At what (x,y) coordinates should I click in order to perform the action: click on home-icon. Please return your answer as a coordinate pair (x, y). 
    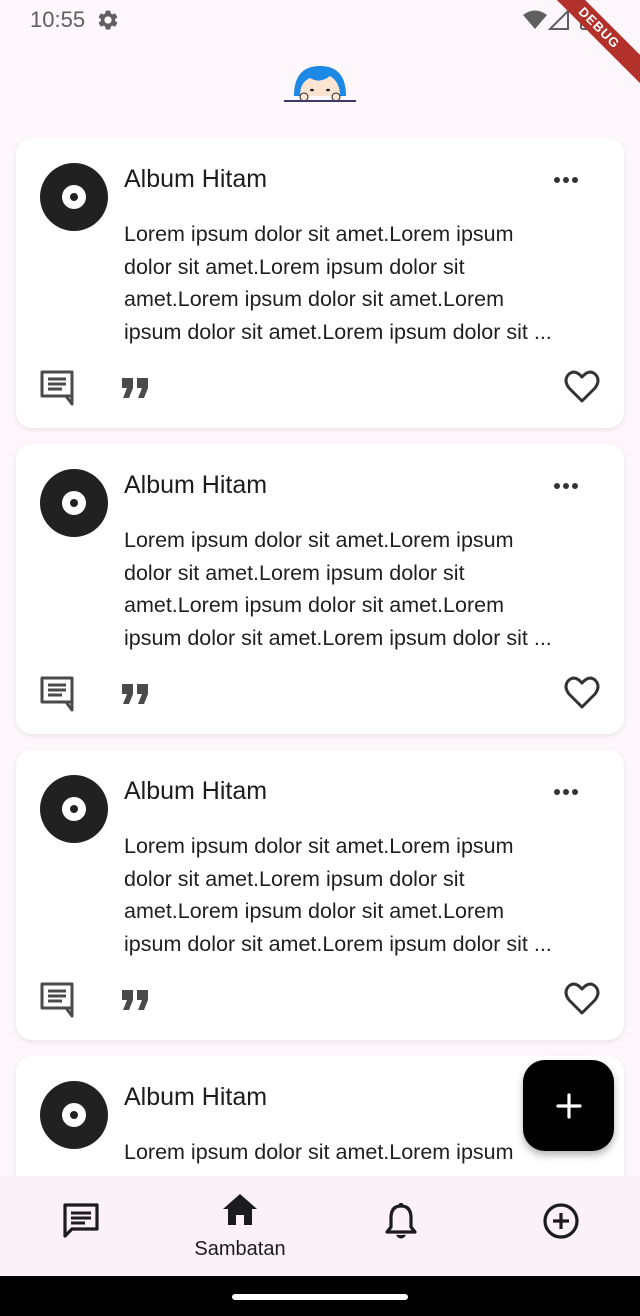
    Looking at the image, I should click on (240, 1209).